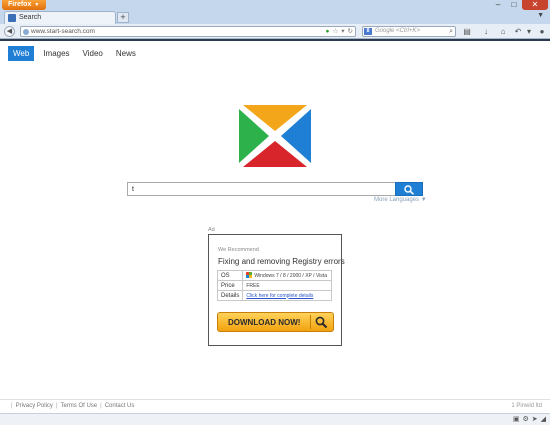 This screenshot has height=425, width=550. What do you see at coordinates (120, 406) in the screenshot?
I see `contact-us-link: Contact Us` at bounding box center [120, 406].